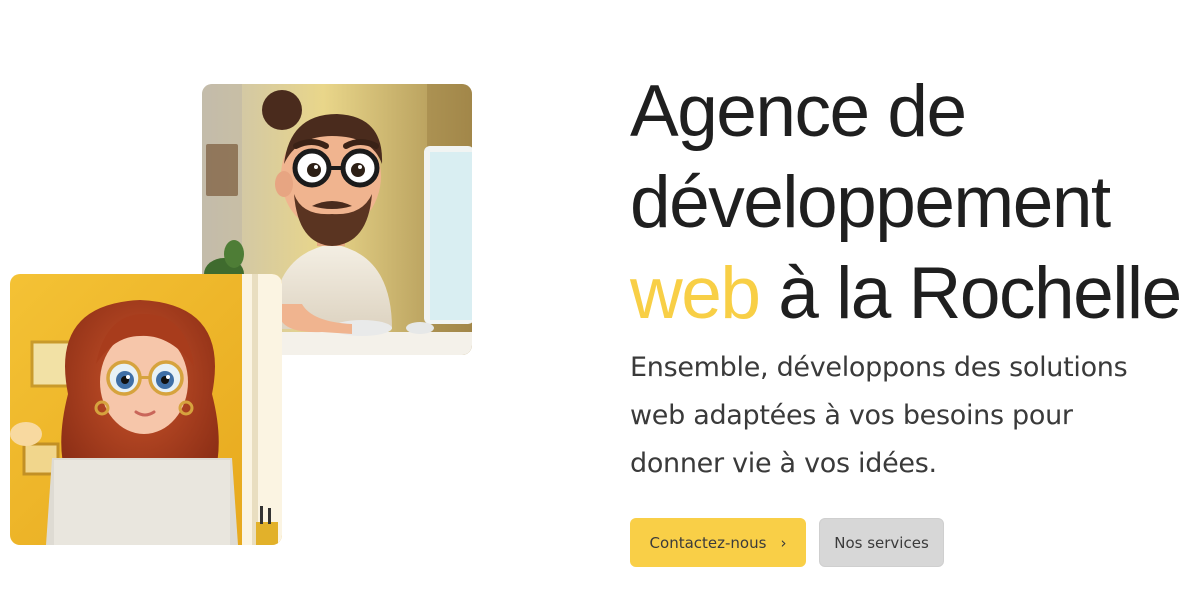  Describe the element at coordinates (851, 415) in the screenshot. I see `subtitle-line-2: web adaptées à vos besoins pour` at that location.